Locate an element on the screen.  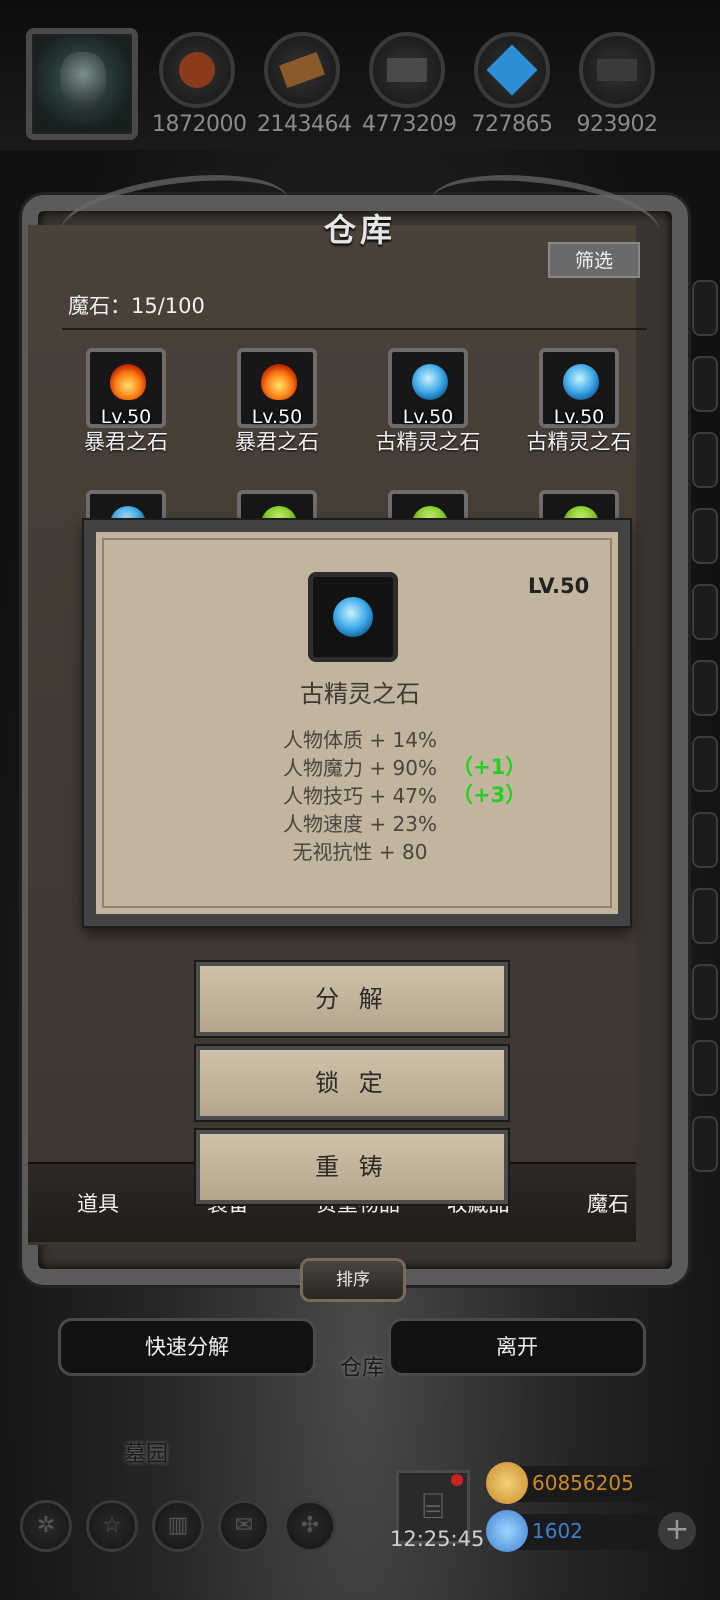
stat-bonus: （+3） is located at coordinates (489, 795).